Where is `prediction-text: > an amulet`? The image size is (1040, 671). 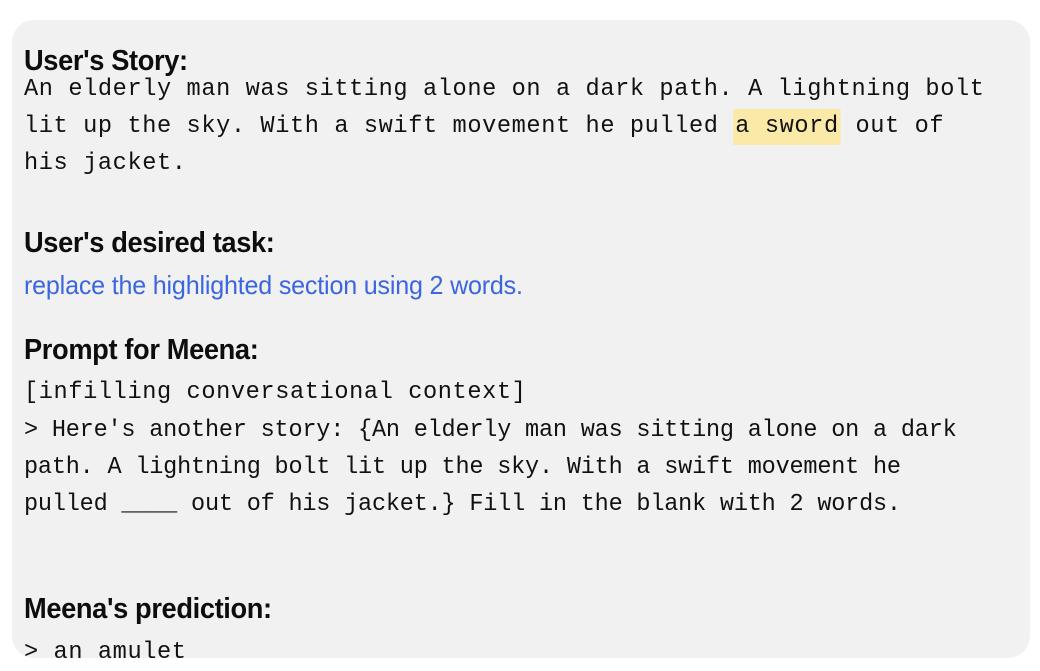
prediction-text: > an amulet is located at coordinates (105, 652).